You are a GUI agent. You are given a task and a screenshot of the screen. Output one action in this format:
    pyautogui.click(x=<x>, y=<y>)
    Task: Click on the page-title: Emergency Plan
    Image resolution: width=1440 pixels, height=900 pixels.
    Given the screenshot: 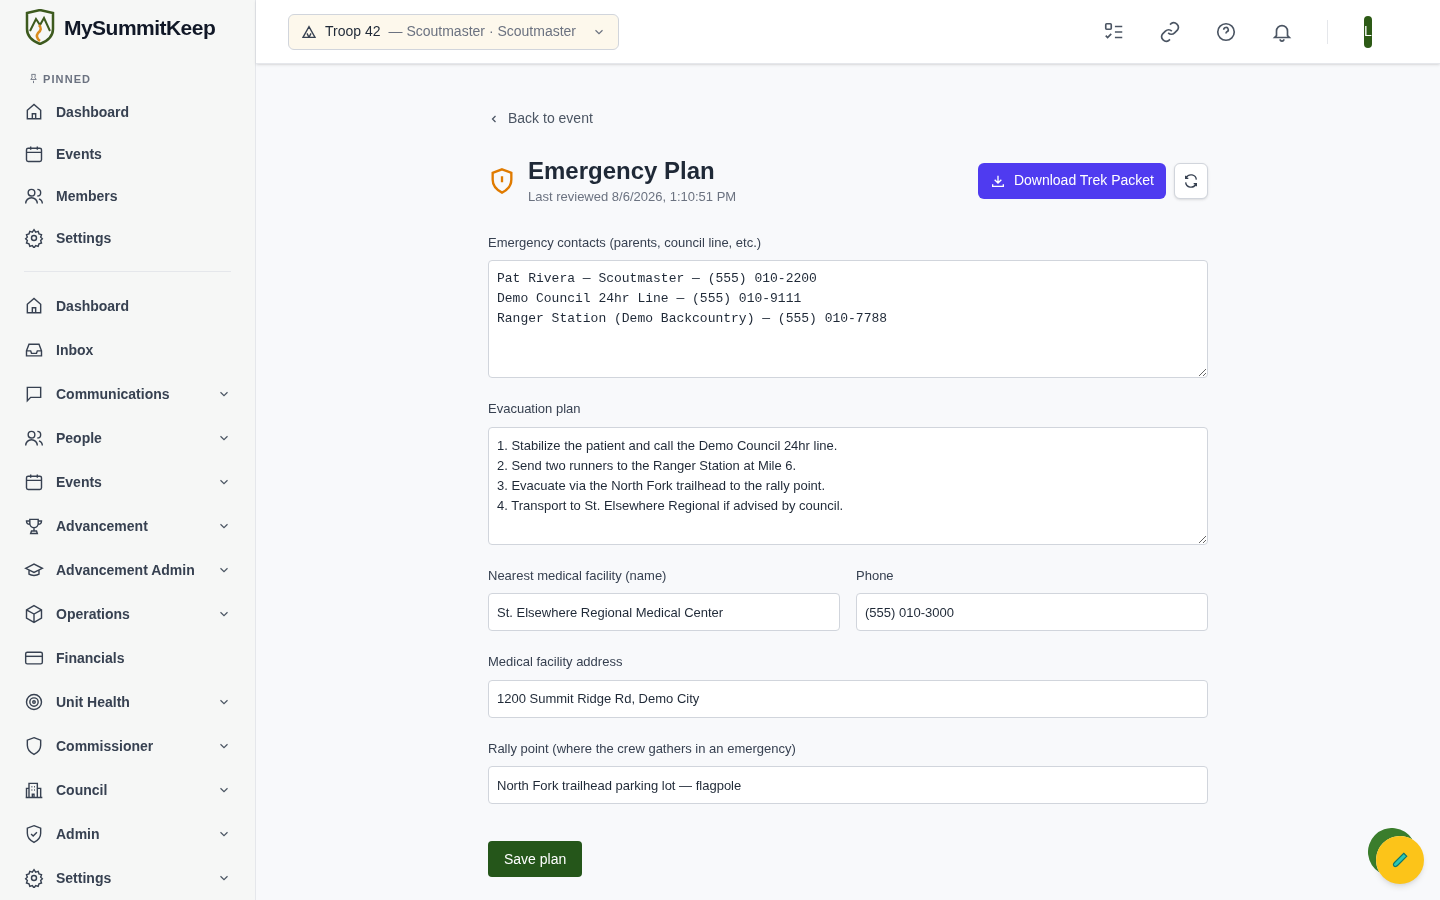 What is the action you would take?
    pyautogui.click(x=622, y=171)
    